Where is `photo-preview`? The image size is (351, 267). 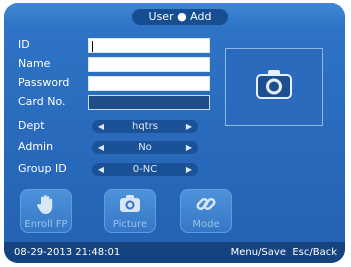 photo-preview is located at coordinates (274, 87).